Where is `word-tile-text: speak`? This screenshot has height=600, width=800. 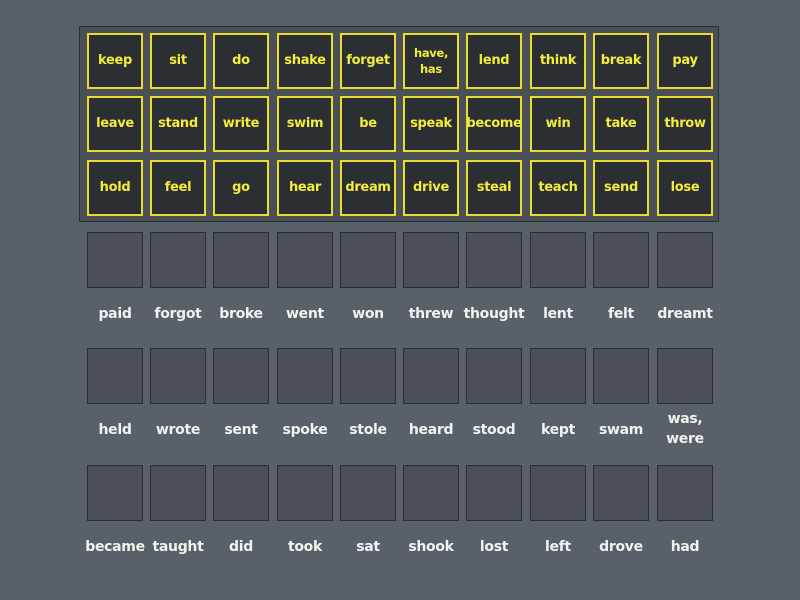
word-tile-text: speak is located at coordinates (431, 123).